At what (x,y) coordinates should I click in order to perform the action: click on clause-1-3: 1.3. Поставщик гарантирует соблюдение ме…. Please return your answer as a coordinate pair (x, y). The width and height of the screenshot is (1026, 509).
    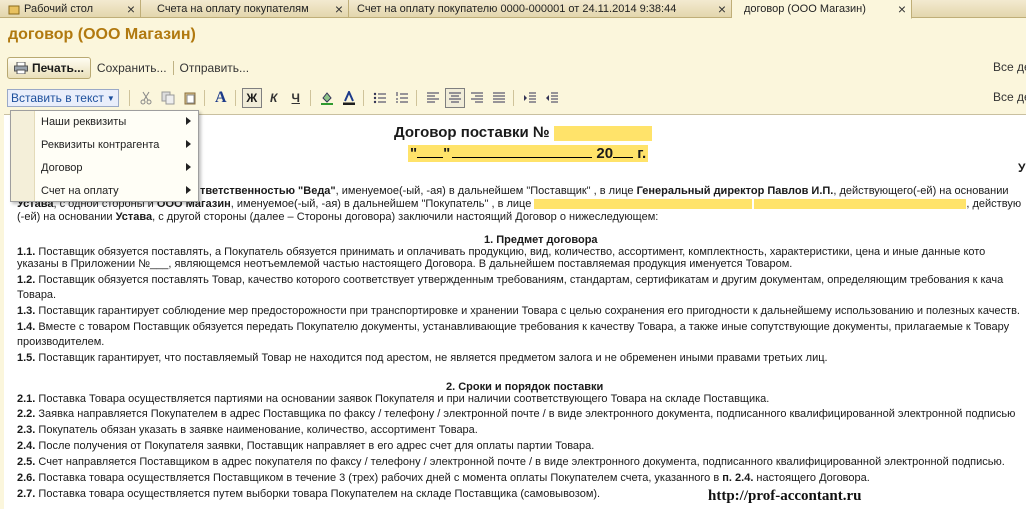
    Looking at the image, I should click on (518, 311).